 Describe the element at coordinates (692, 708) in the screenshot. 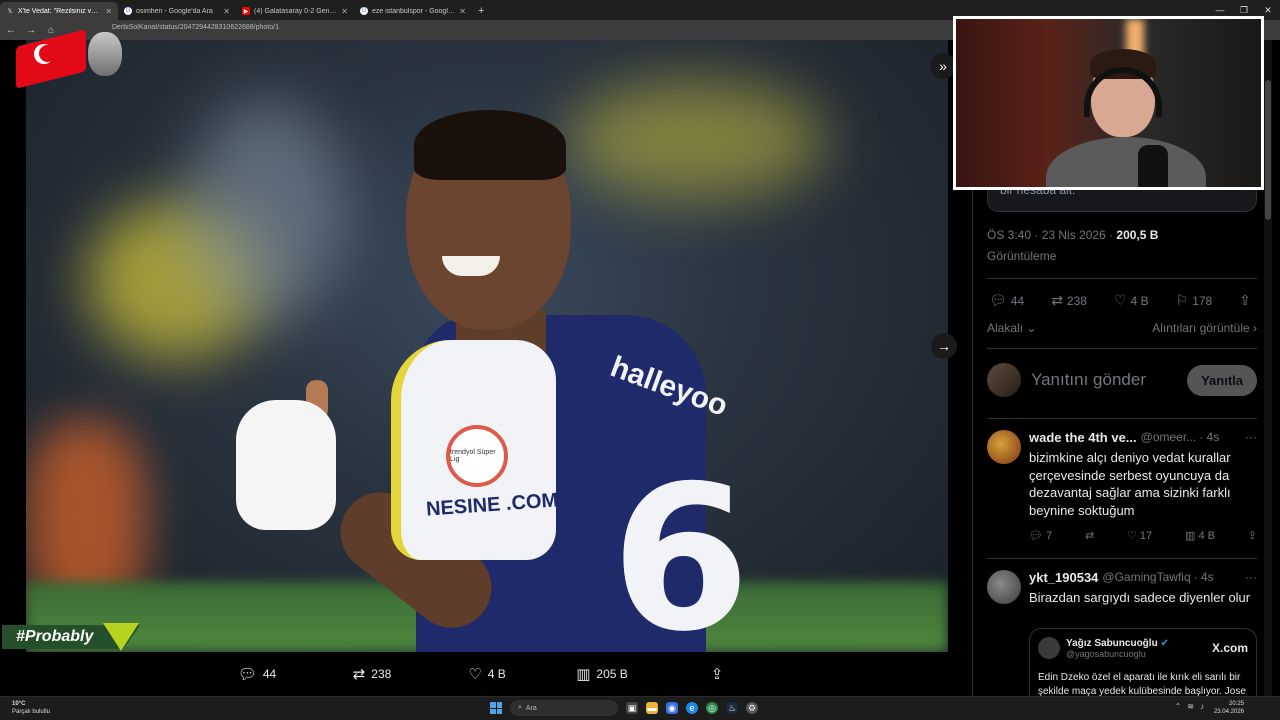

I see `edge-icon: e` at that location.